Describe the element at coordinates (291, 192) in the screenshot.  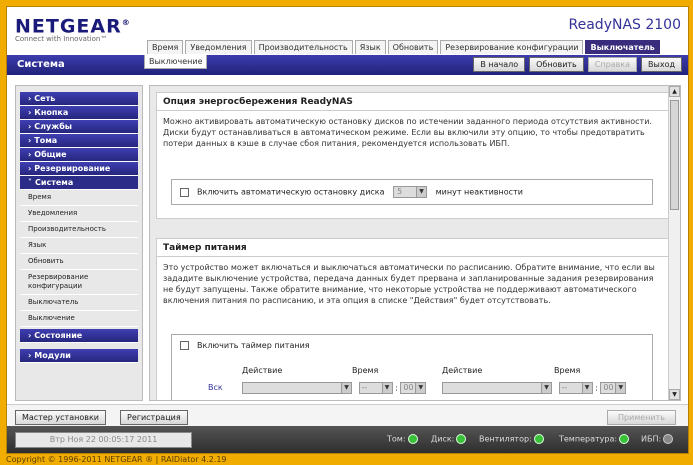
I see `spindown-label: Включить автоматическую остановку диска` at that location.